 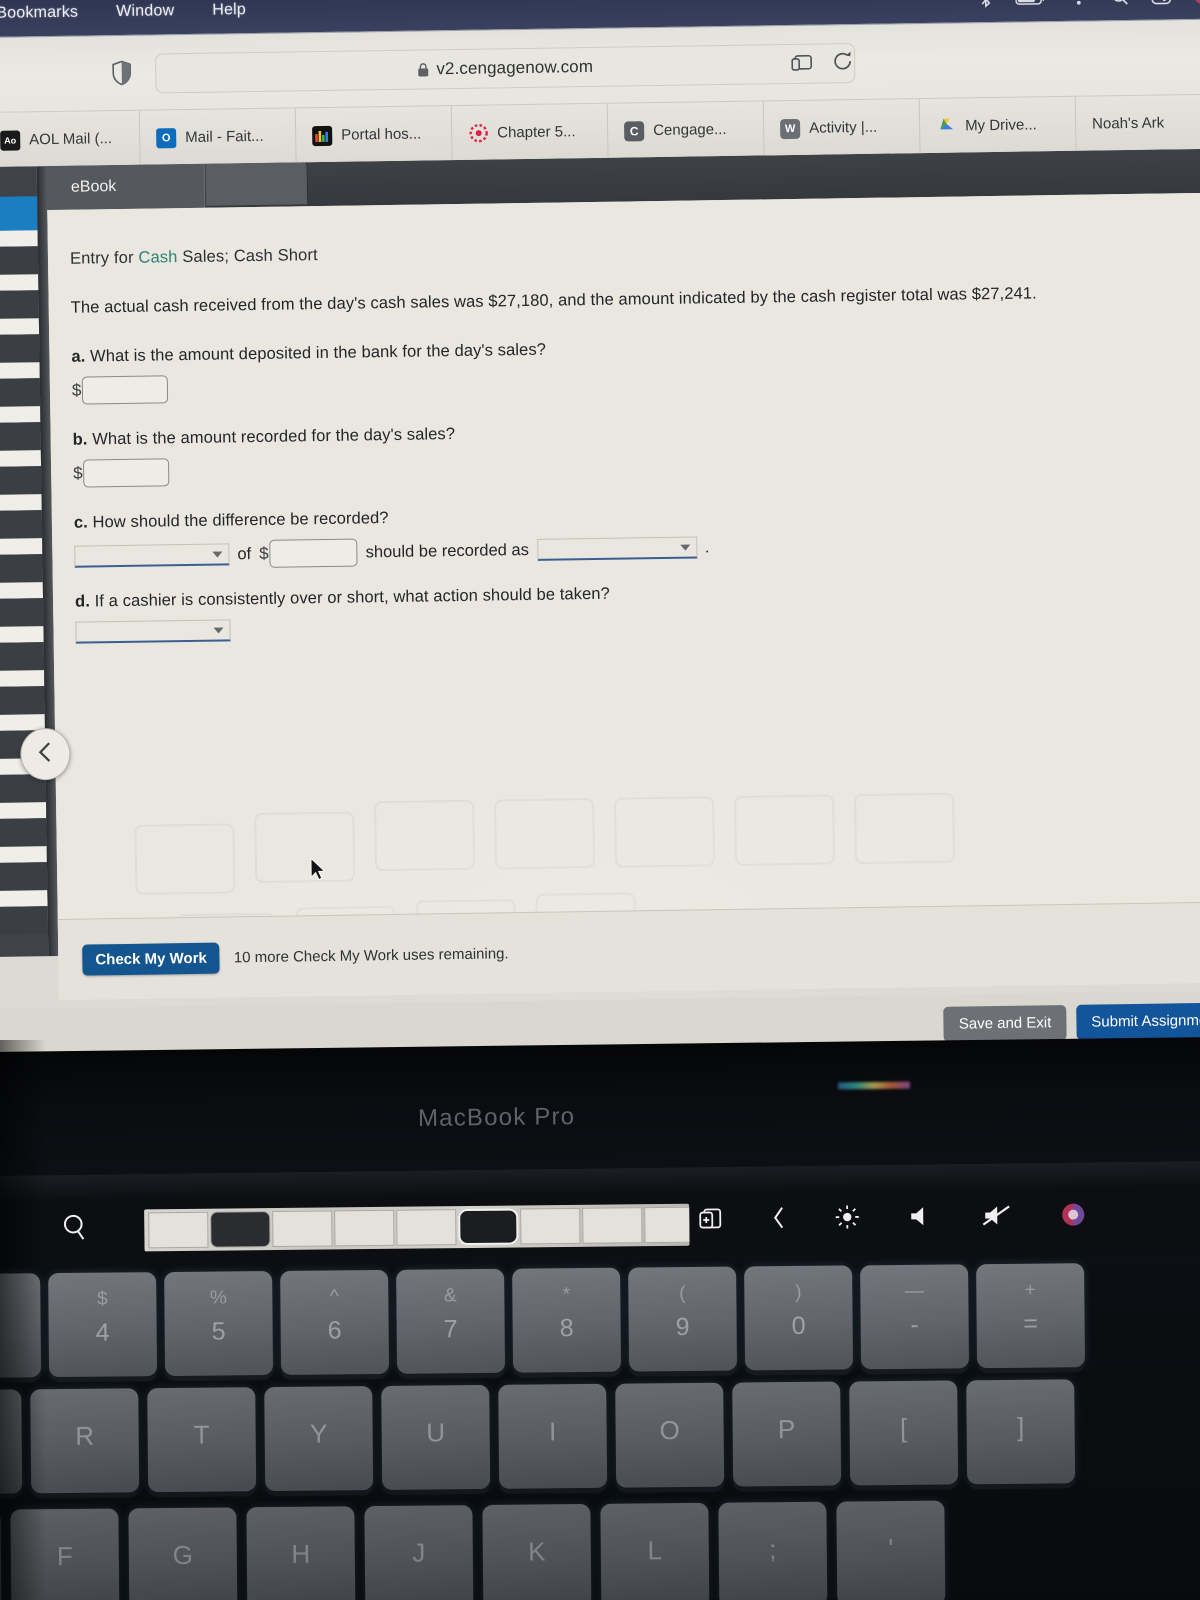 I want to click on difference-type-select, so click(x=152, y=555).